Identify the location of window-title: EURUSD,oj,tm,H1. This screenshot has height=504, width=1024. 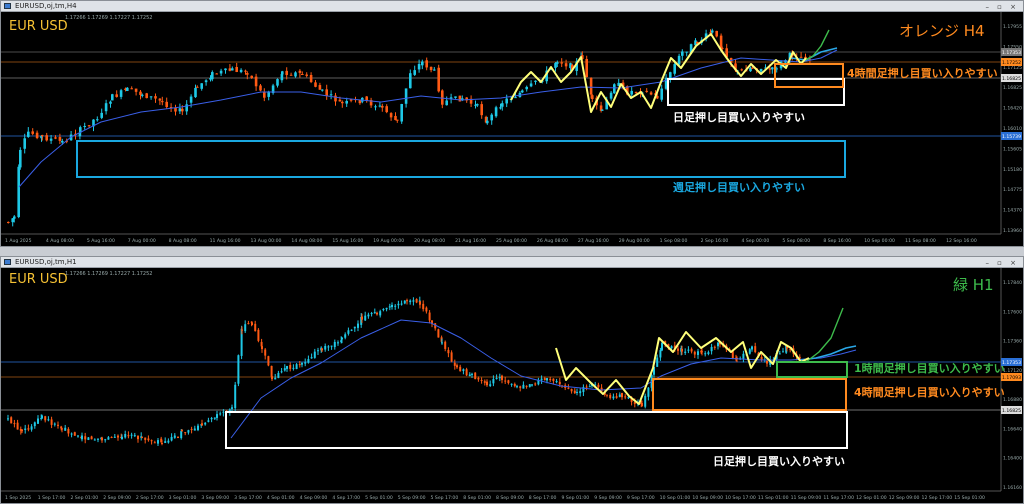
(46, 262).